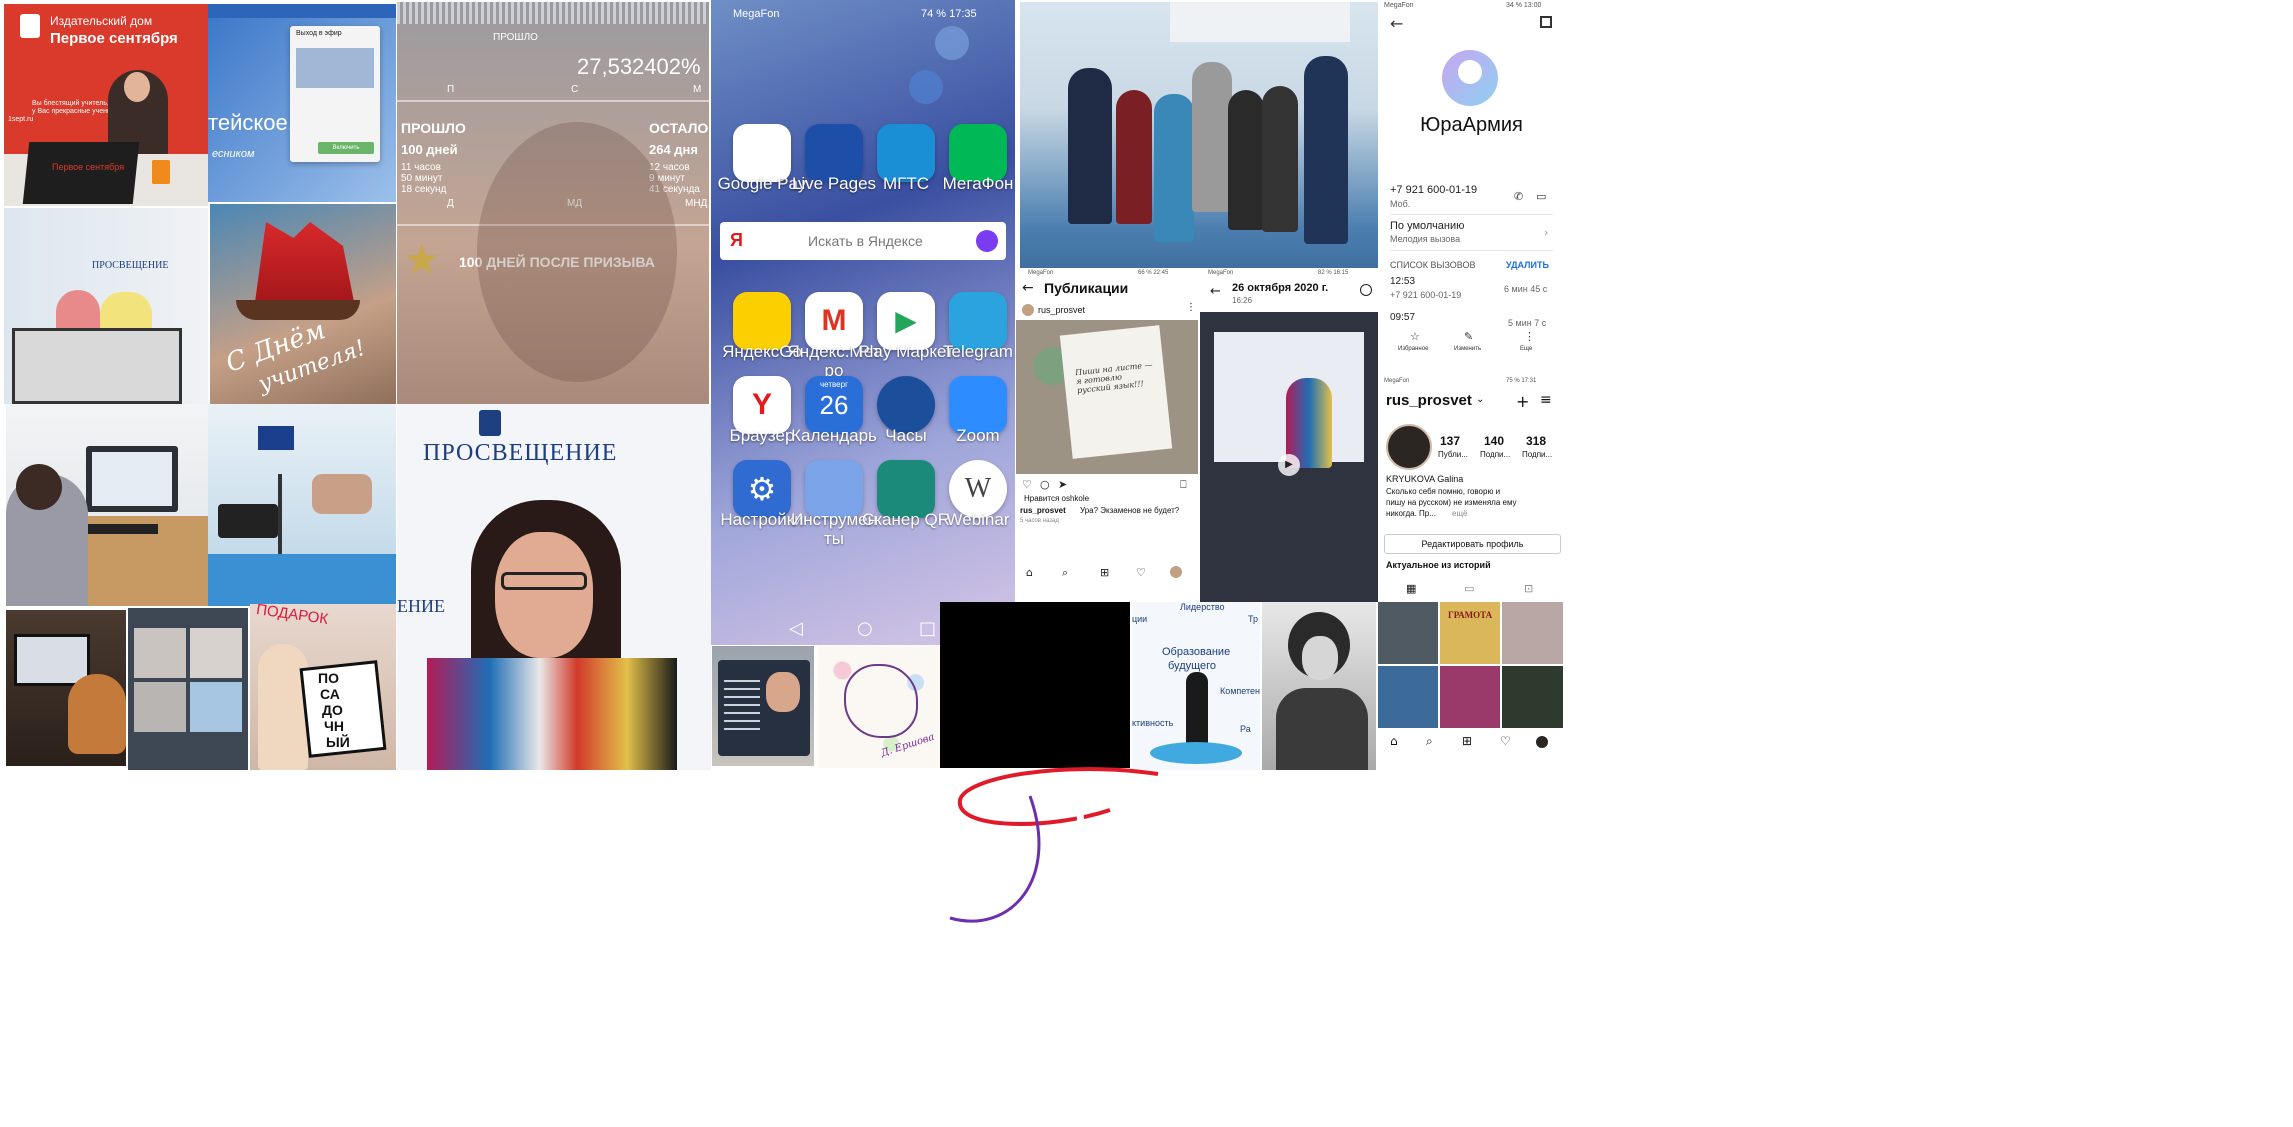 Image resolution: width=2293 pixels, height=1127 pixels. I want to click on bookmark-icon: ⎕, so click(1183, 485).